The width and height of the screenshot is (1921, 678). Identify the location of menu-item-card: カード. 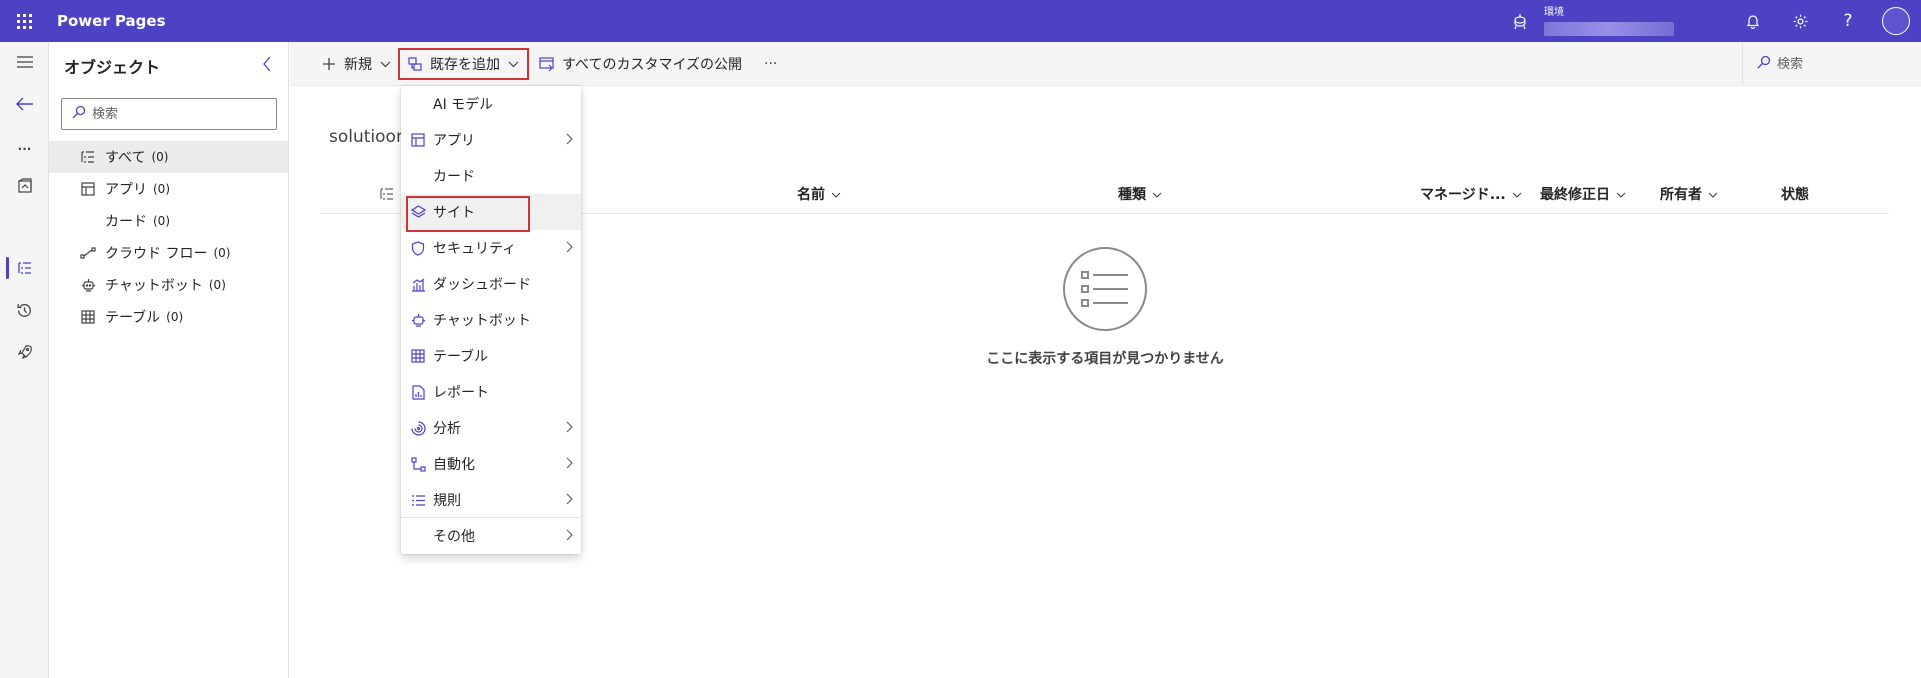
(491, 176).